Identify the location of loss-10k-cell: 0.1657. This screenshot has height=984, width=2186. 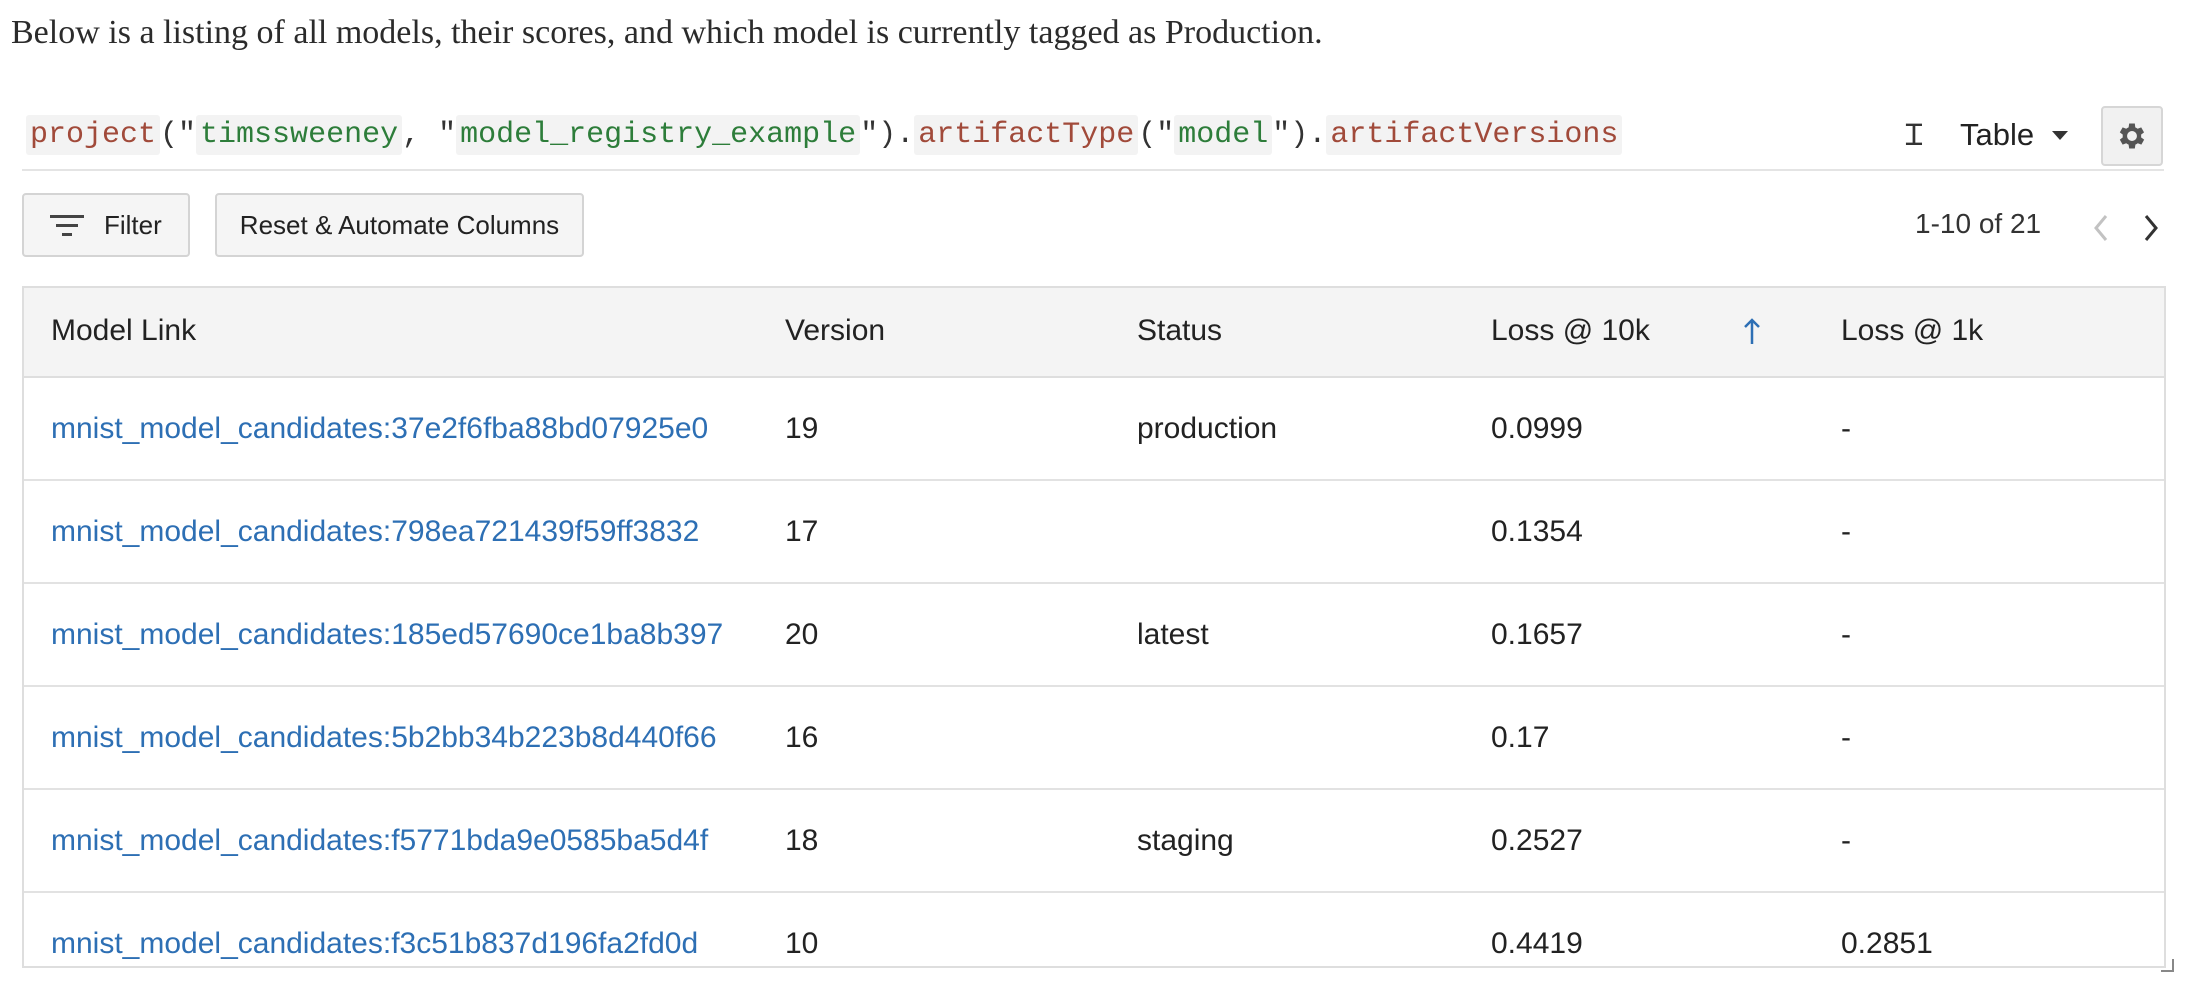
(1537, 634).